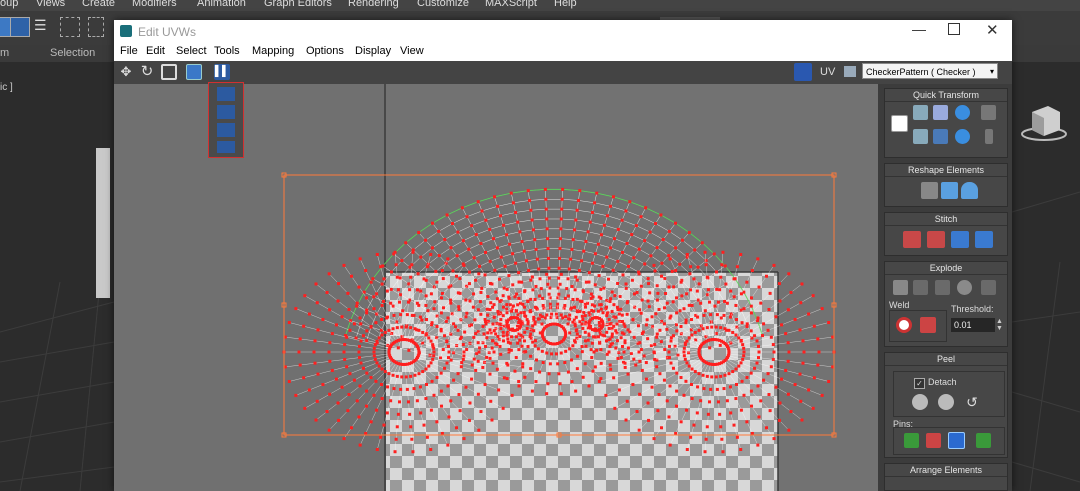 The image size is (1080, 491). Describe the element at coordinates (919, 383) in the screenshot. I see `detach-checkbox: ✓` at that location.